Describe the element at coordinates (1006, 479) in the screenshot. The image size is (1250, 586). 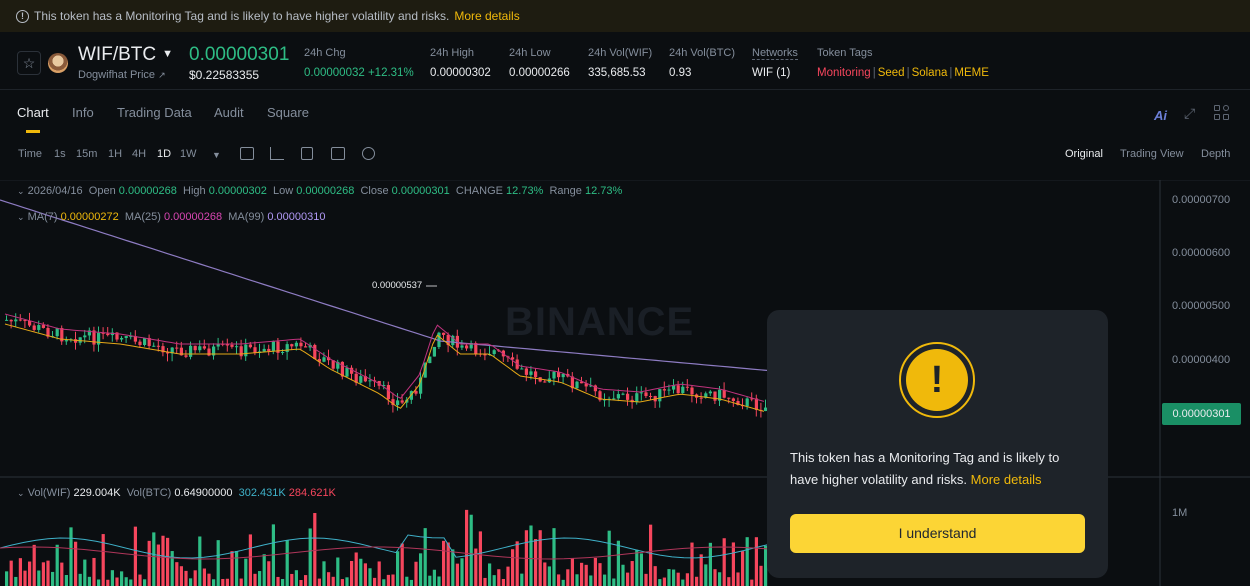
I see `modal-more-details-link: More details` at that location.